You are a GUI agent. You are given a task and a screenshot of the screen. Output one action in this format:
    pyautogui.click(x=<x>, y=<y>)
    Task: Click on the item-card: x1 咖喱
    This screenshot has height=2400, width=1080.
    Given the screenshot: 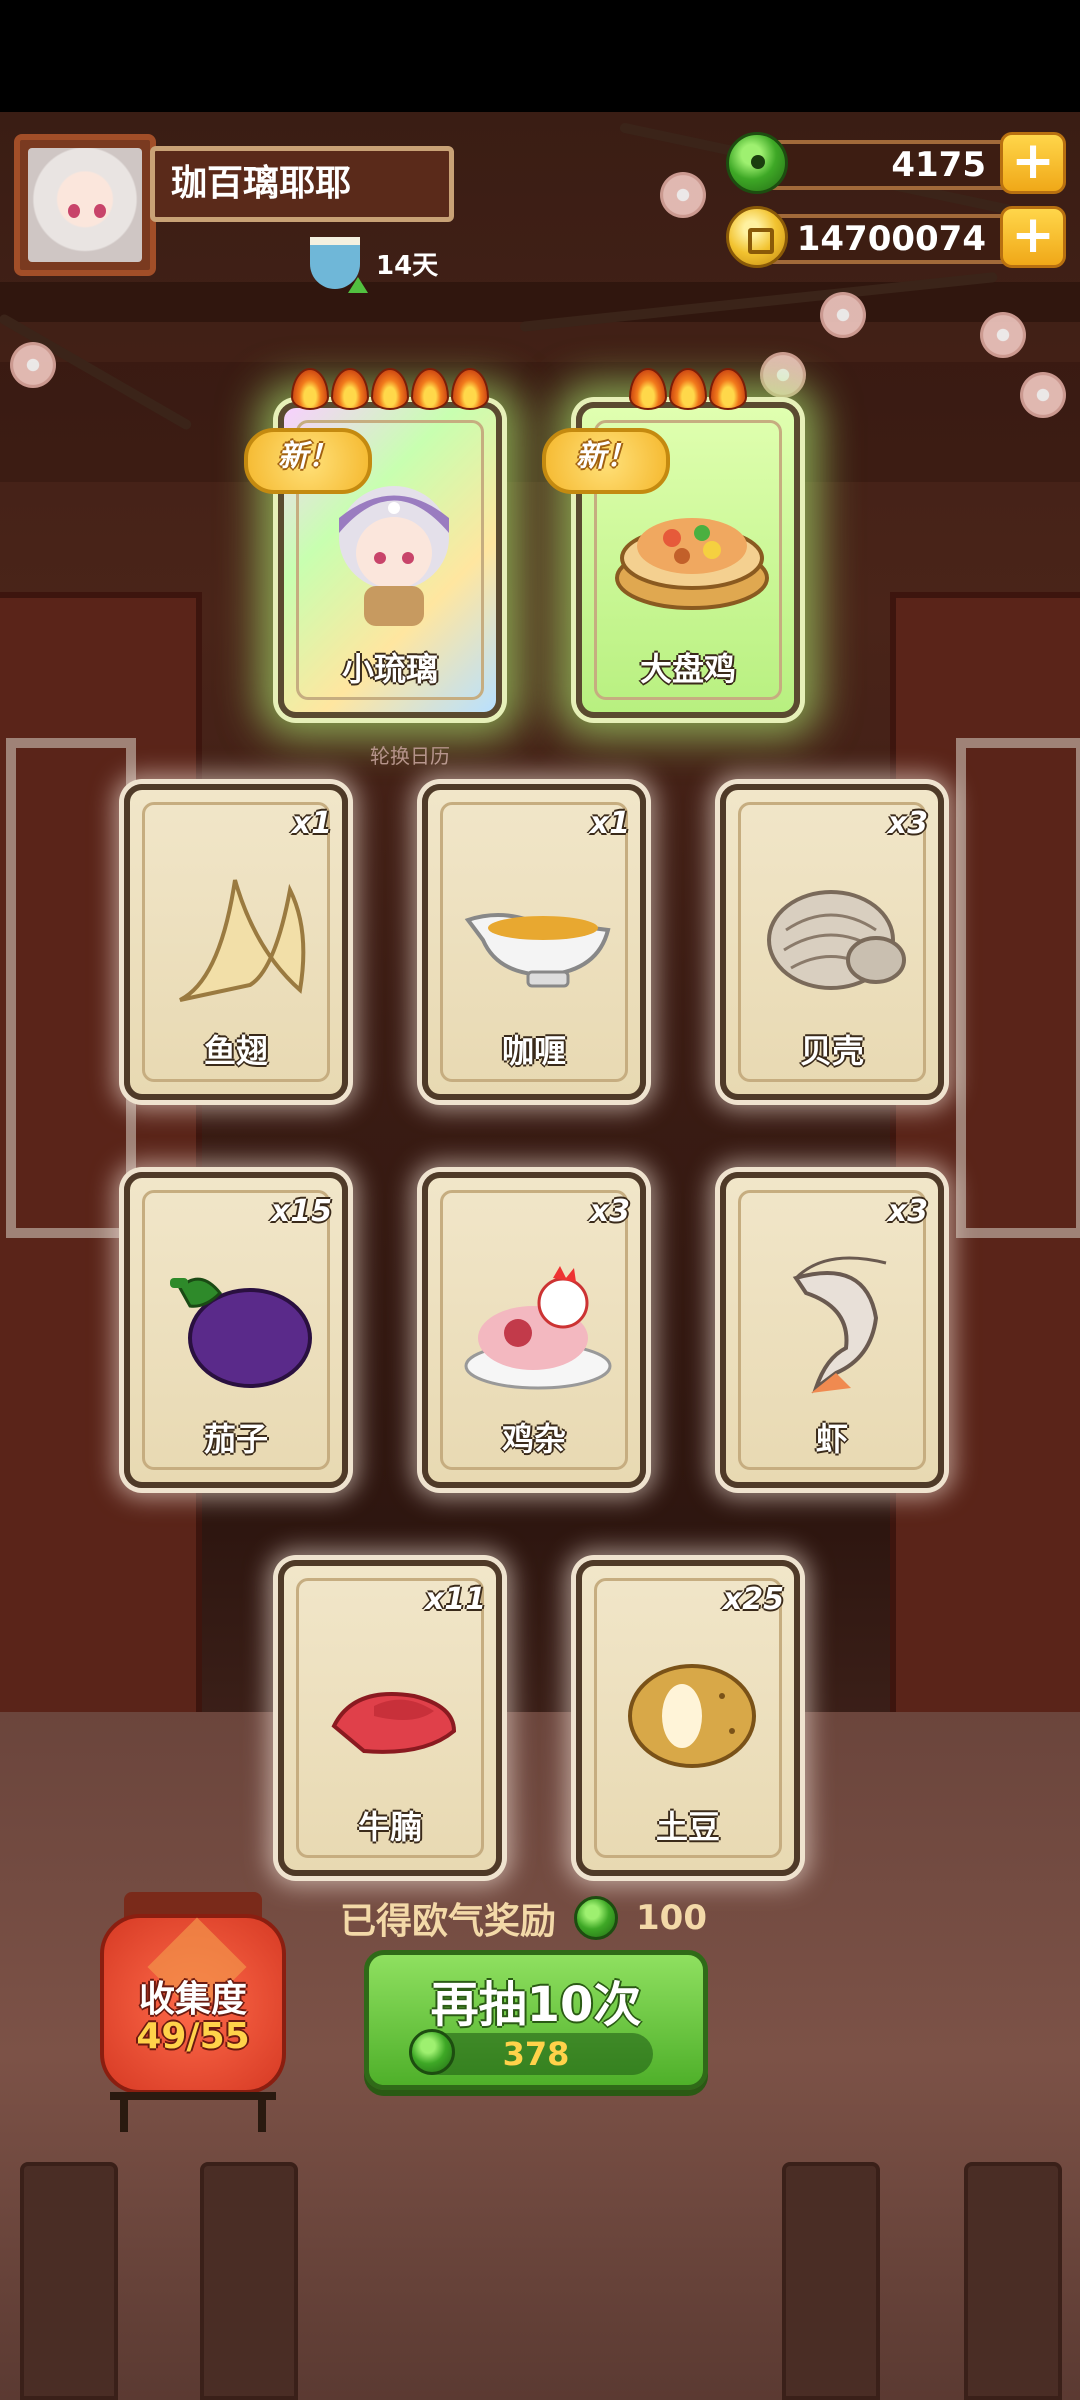 What is the action you would take?
    pyautogui.click(x=534, y=942)
    